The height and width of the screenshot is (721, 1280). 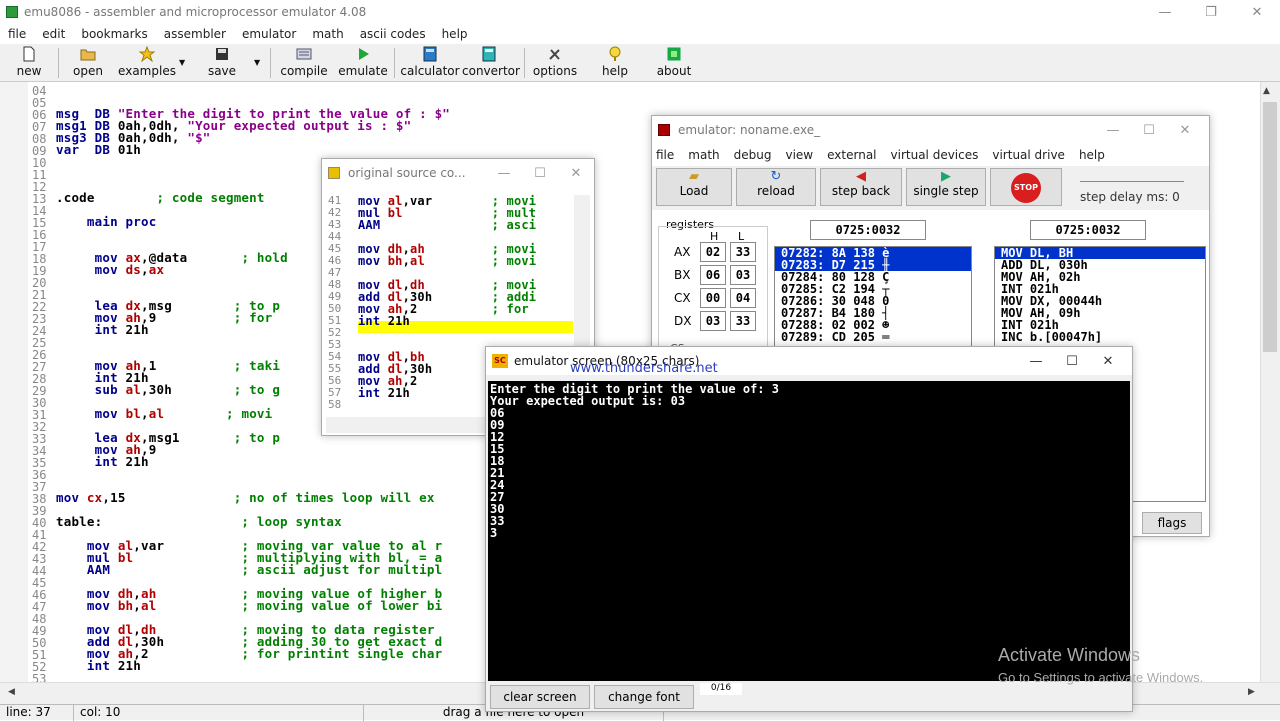 I want to click on flags-button: flags, so click(x=1172, y=523).